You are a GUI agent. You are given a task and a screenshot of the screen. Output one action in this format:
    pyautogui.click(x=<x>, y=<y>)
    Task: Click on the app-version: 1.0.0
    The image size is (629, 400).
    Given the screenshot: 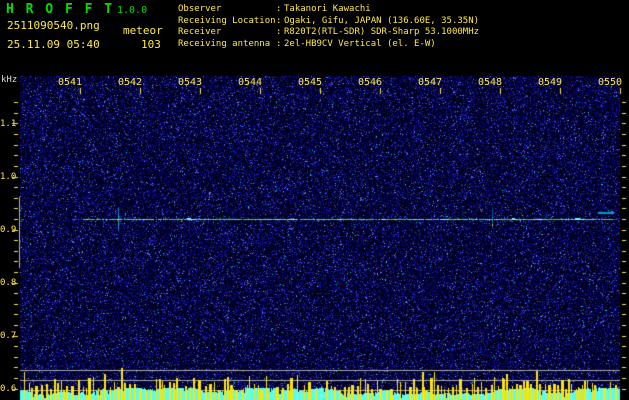 What is the action you would take?
    pyautogui.click(x=132, y=10)
    